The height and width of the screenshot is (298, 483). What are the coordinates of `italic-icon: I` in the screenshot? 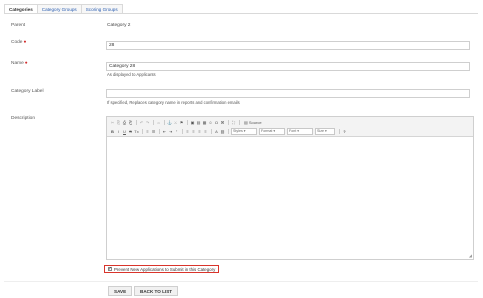 It's located at (118, 132).